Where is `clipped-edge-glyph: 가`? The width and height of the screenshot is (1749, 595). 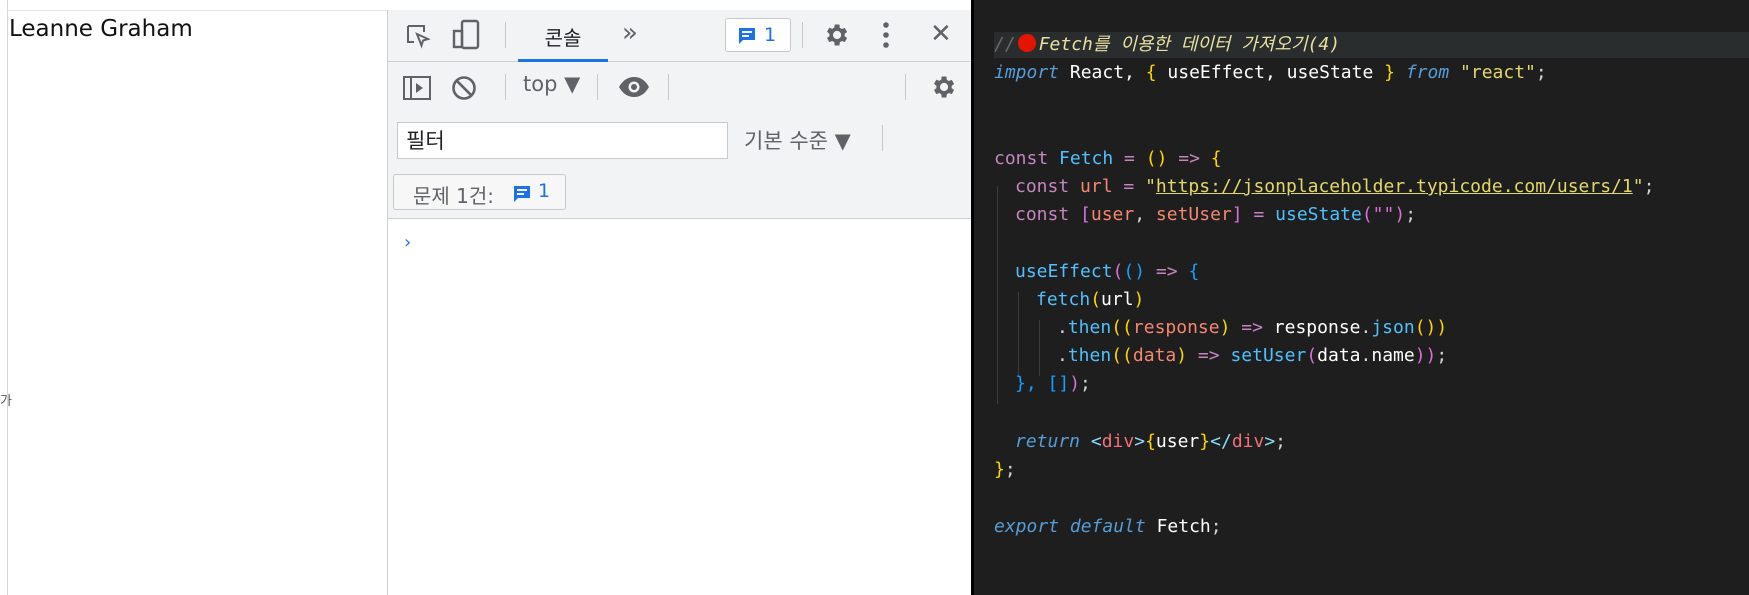 clipped-edge-glyph: 가 is located at coordinates (6, 401).